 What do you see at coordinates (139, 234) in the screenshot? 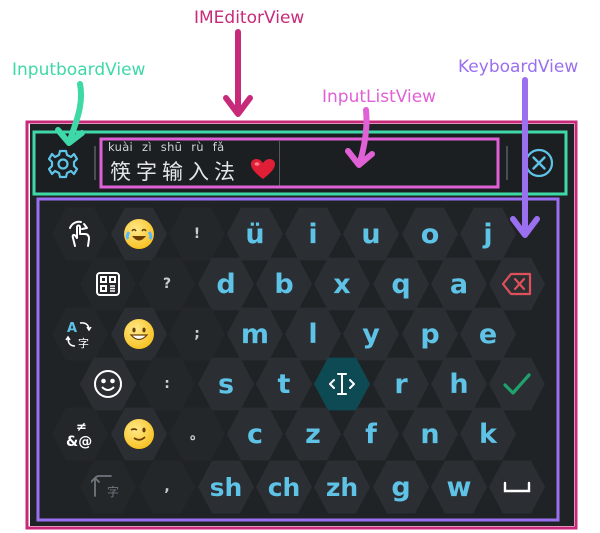
I see `emoji-joy-icon` at bounding box center [139, 234].